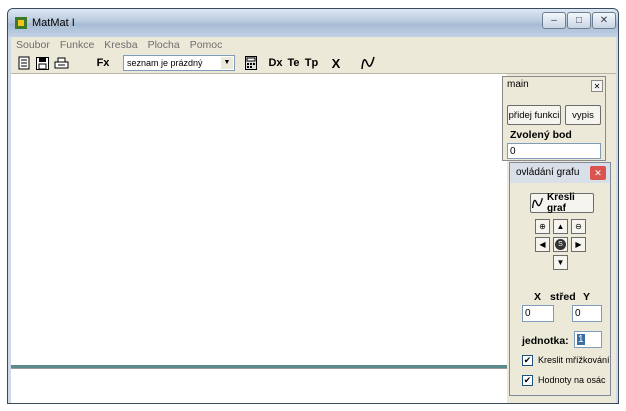  I want to click on grid-checkbox-label: Kreslit mřížkování, so click(574, 360).